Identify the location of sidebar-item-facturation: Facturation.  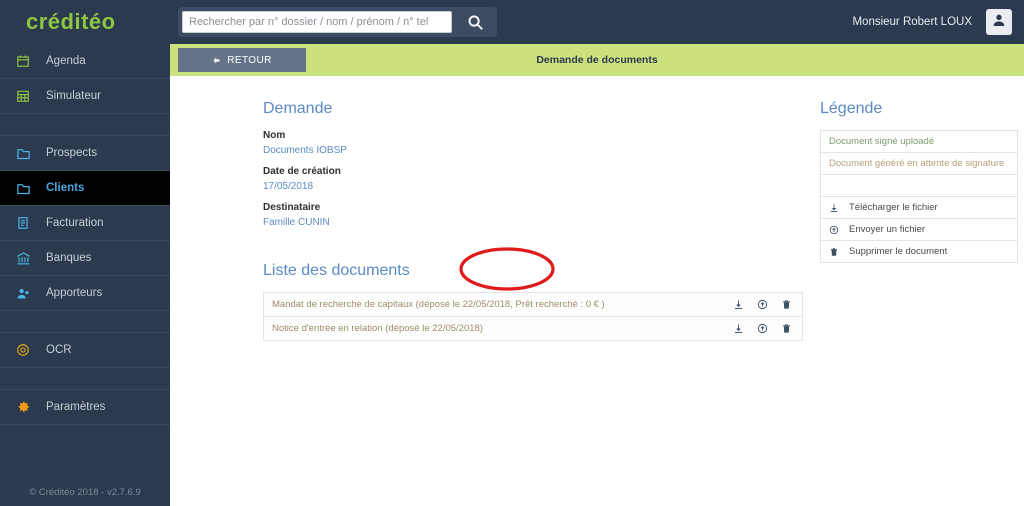
(85, 223).